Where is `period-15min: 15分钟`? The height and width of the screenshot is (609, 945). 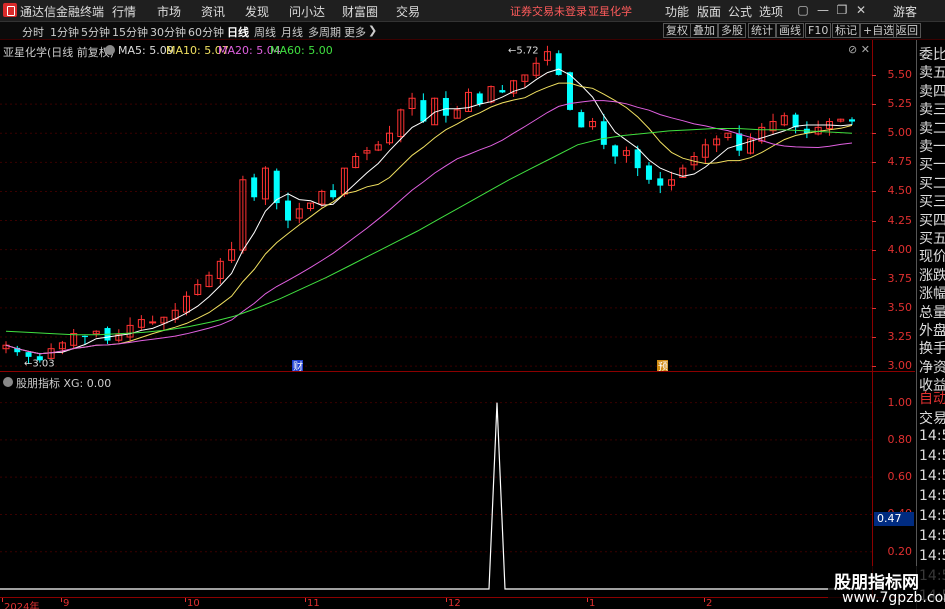 period-15min: 15分钟 is located at coordinates (130, 32).